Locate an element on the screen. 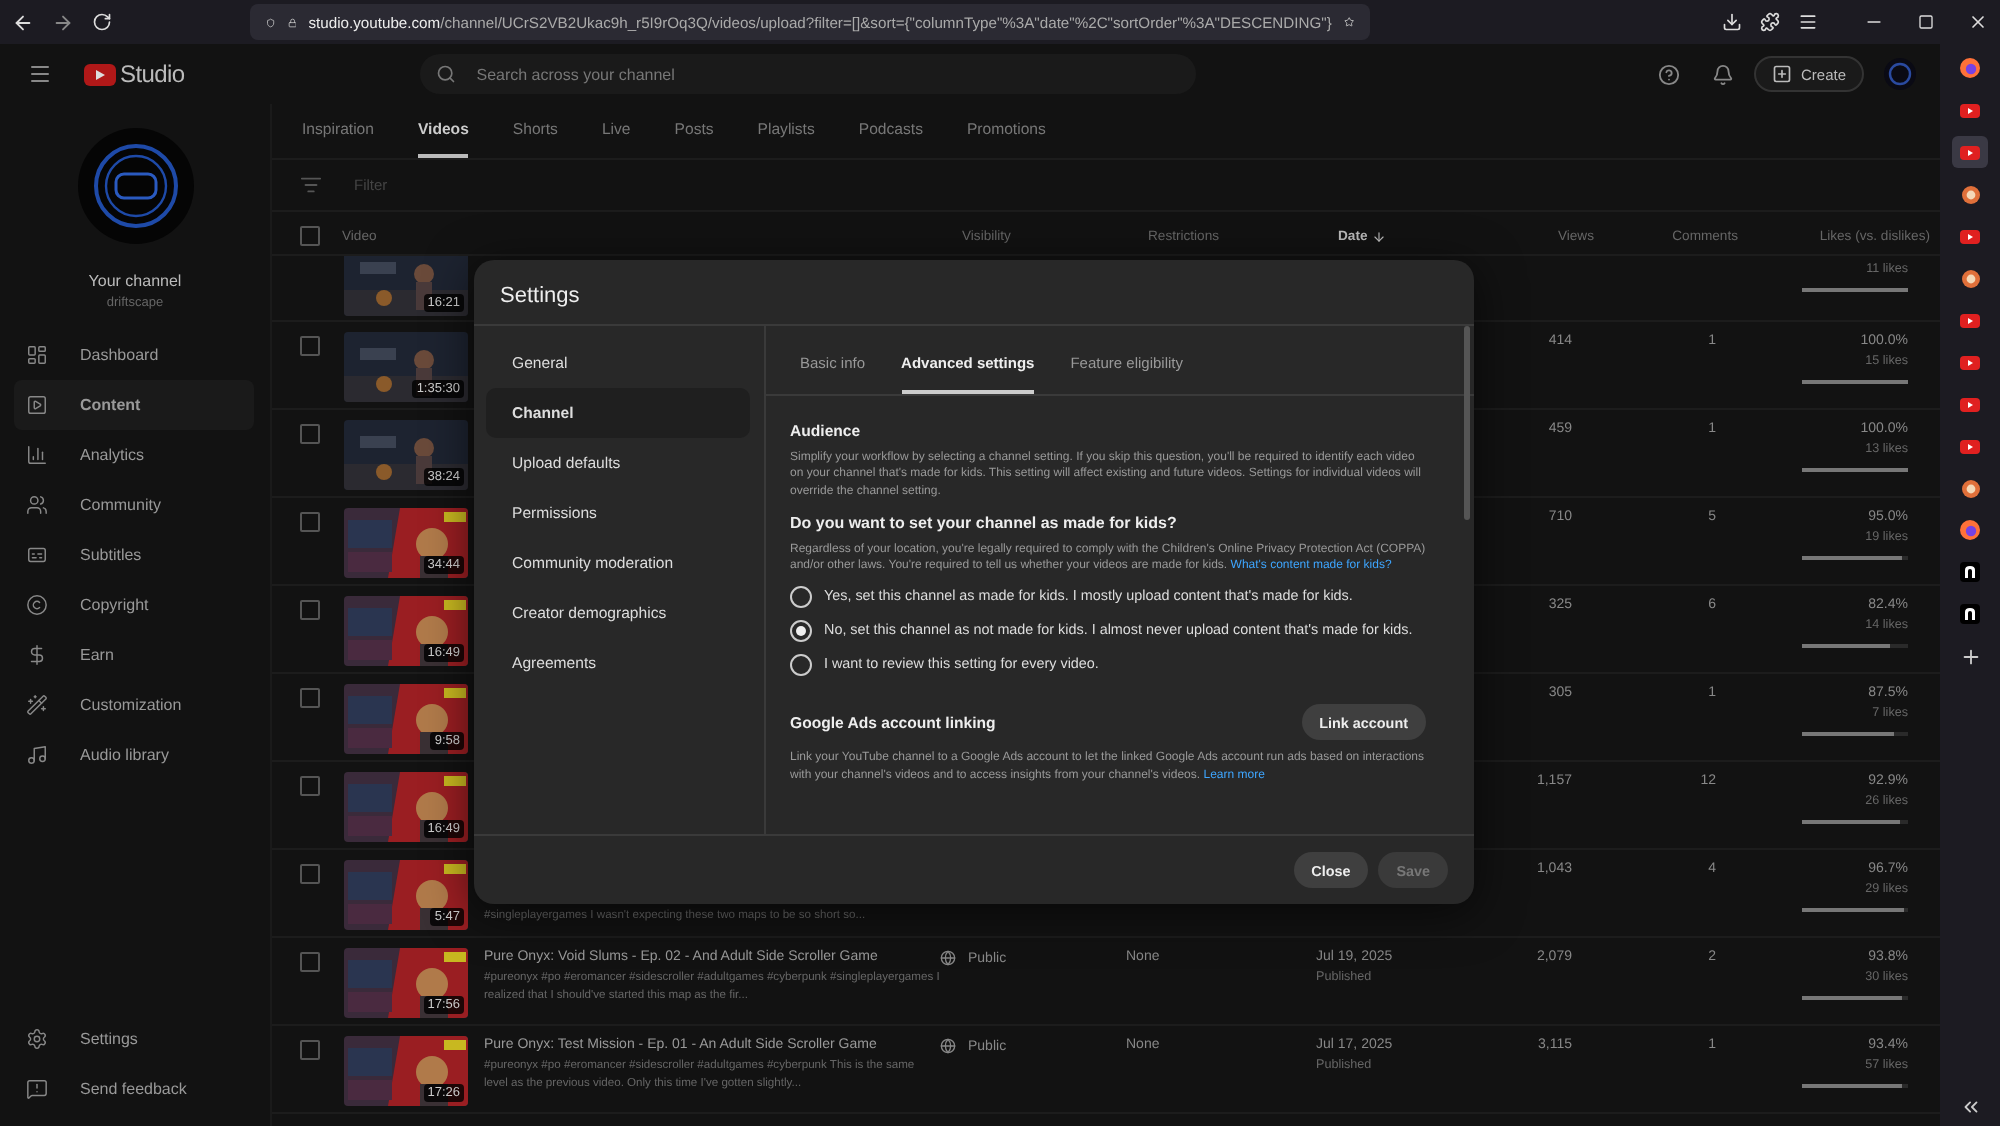 This screenshot has height=1126, width=2000. plus-square-icon is located at coordinates (1782, 74).